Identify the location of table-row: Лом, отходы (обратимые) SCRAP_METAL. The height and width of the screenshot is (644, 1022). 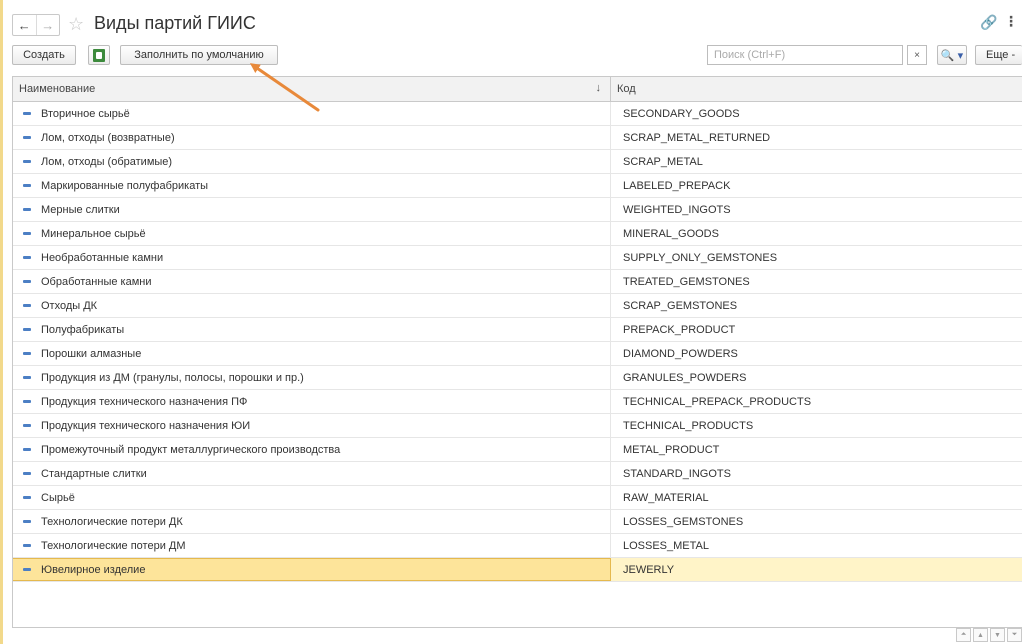
(517, 162).